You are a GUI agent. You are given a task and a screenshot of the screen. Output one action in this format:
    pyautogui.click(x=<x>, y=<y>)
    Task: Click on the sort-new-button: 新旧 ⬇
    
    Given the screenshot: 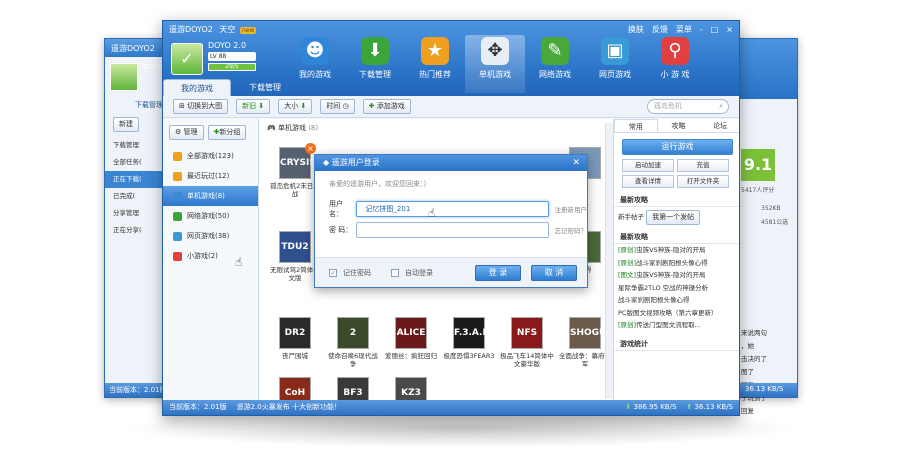 What is the action you would take?
    pyautogui.click(x=253, y=106)
    